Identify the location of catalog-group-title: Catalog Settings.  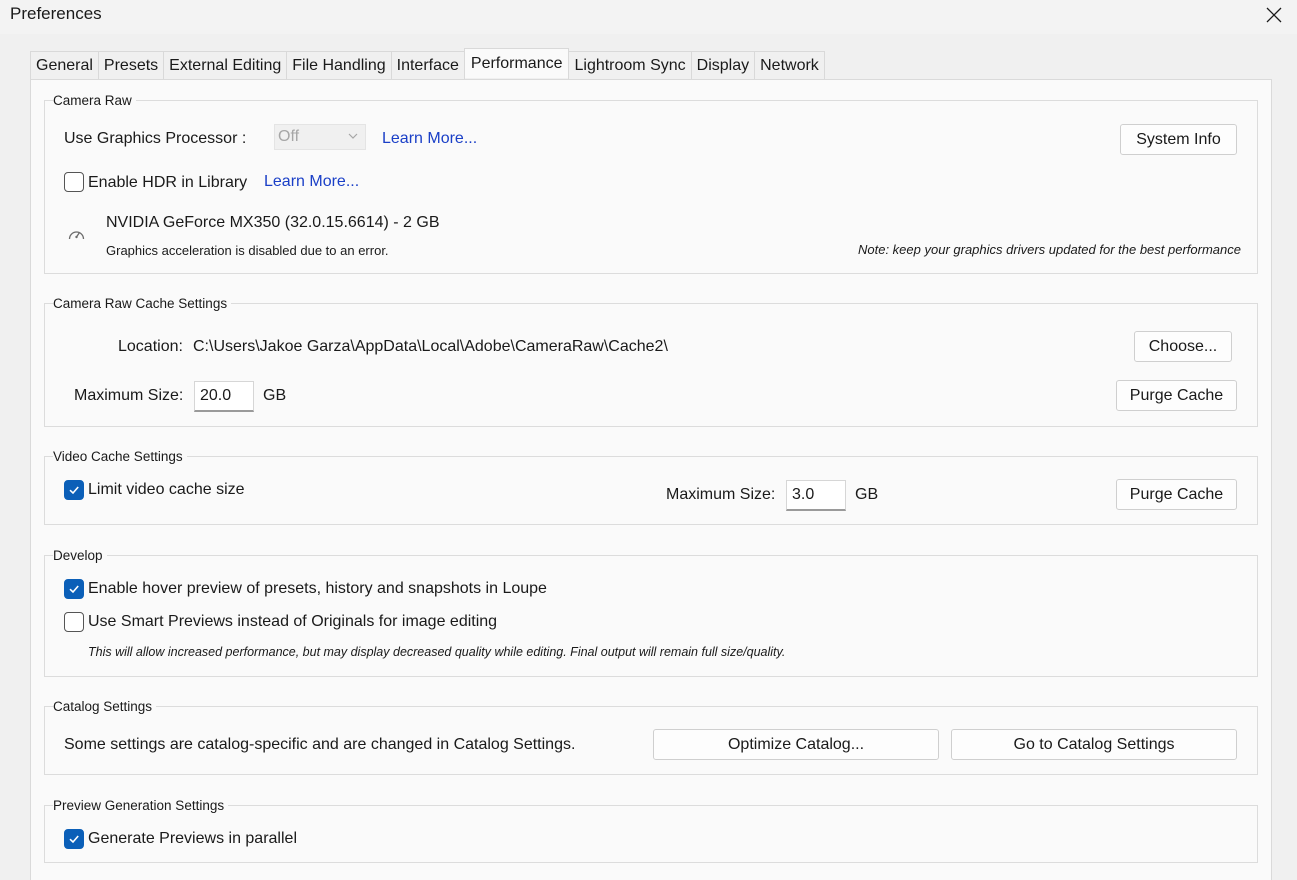
(105, 706).